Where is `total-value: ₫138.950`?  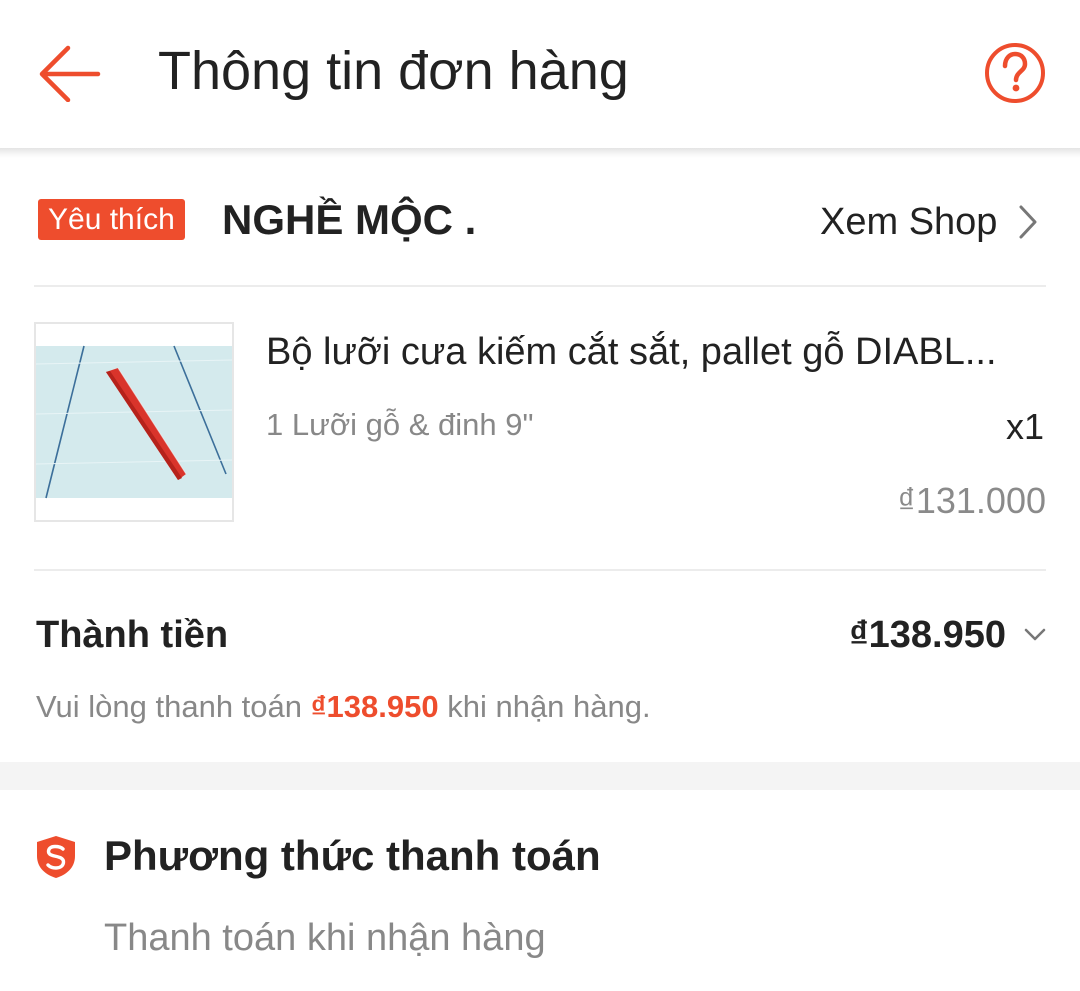
total-value: ₫138.950 is located at coordinates (927, 634).